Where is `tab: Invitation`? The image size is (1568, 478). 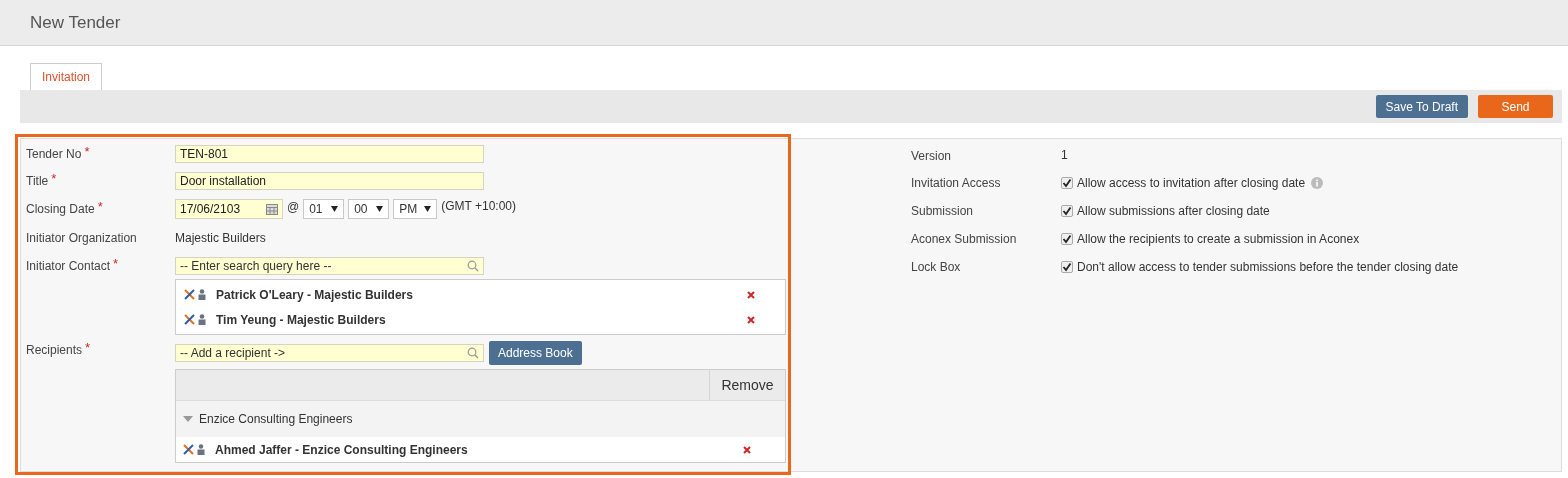 tab: Invitation is located at coordinates (66, 76).